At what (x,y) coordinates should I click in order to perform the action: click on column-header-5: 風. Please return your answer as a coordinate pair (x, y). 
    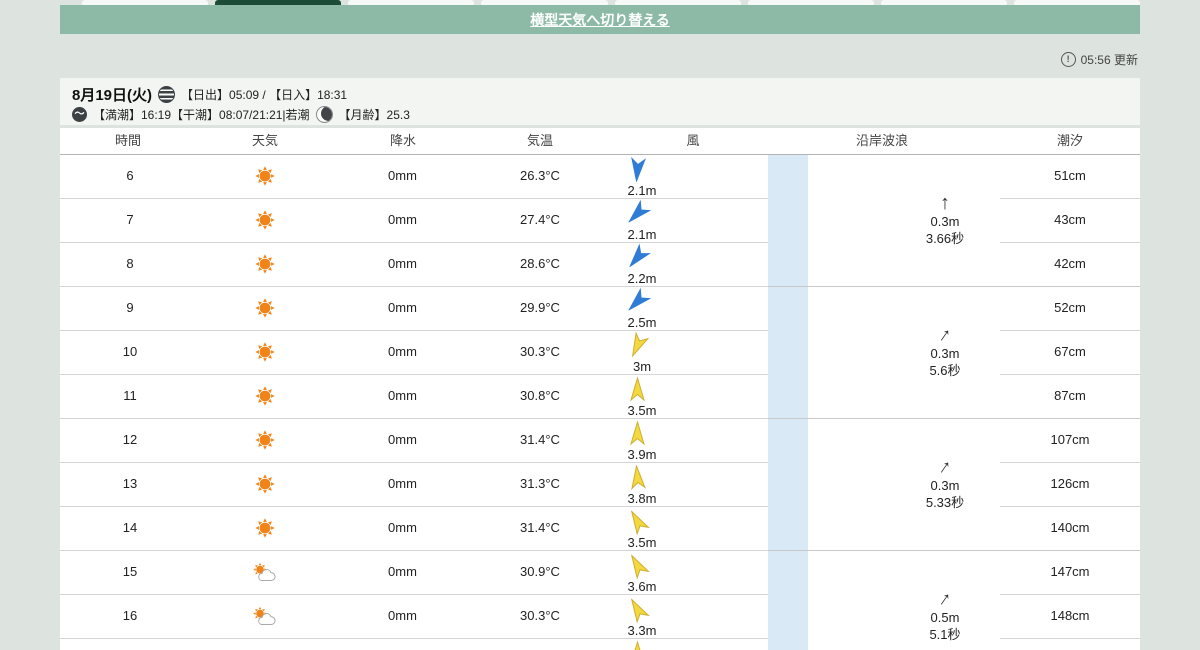
    Looking at the image, I should click on (693, 140).